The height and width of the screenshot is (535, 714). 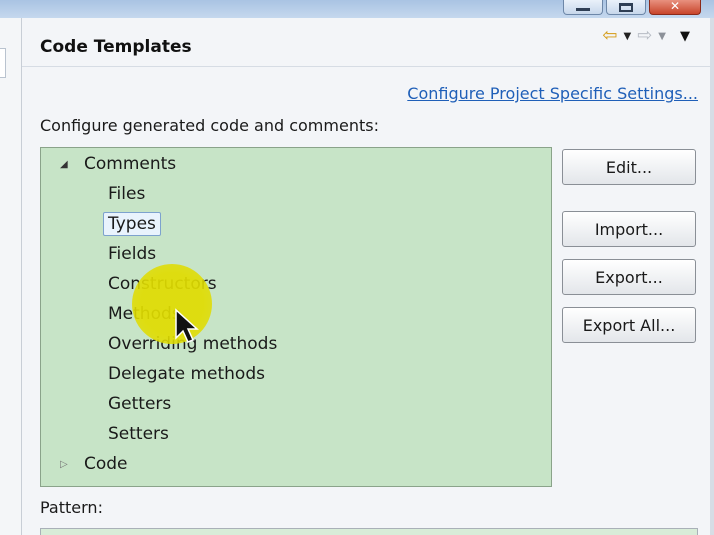 What do you see at coordinates (628, 36) in the screenshot?
I see `back-dropdown-icon: ▼` at bounding box center [628, 36].